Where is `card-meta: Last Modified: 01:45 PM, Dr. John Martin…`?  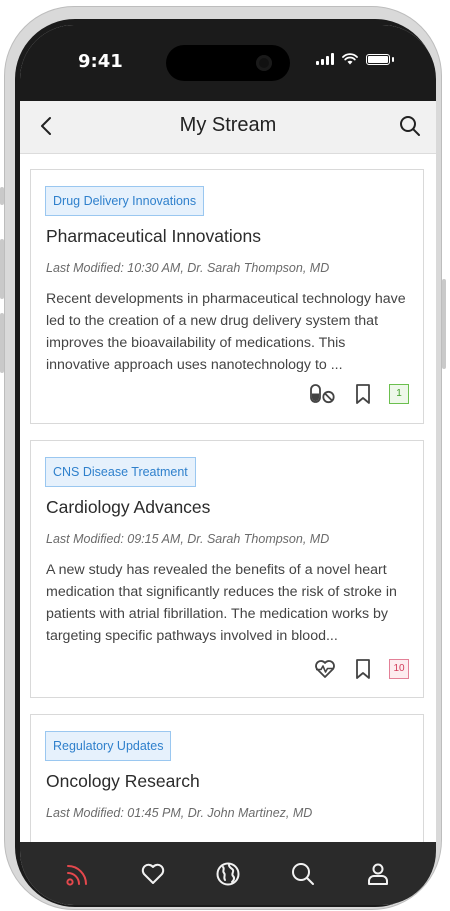 card-meta: Last Modified: 01:45 PM, Dr. John Martin… is located at coordinates (179, 813).